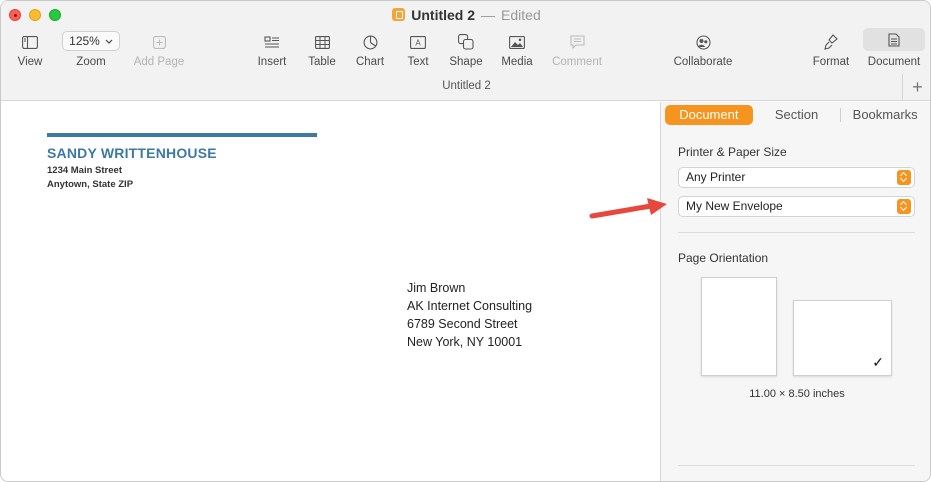 The width and height of the screenshot is (931, 482). I want to click on format-label: Format, so click(831, 62).